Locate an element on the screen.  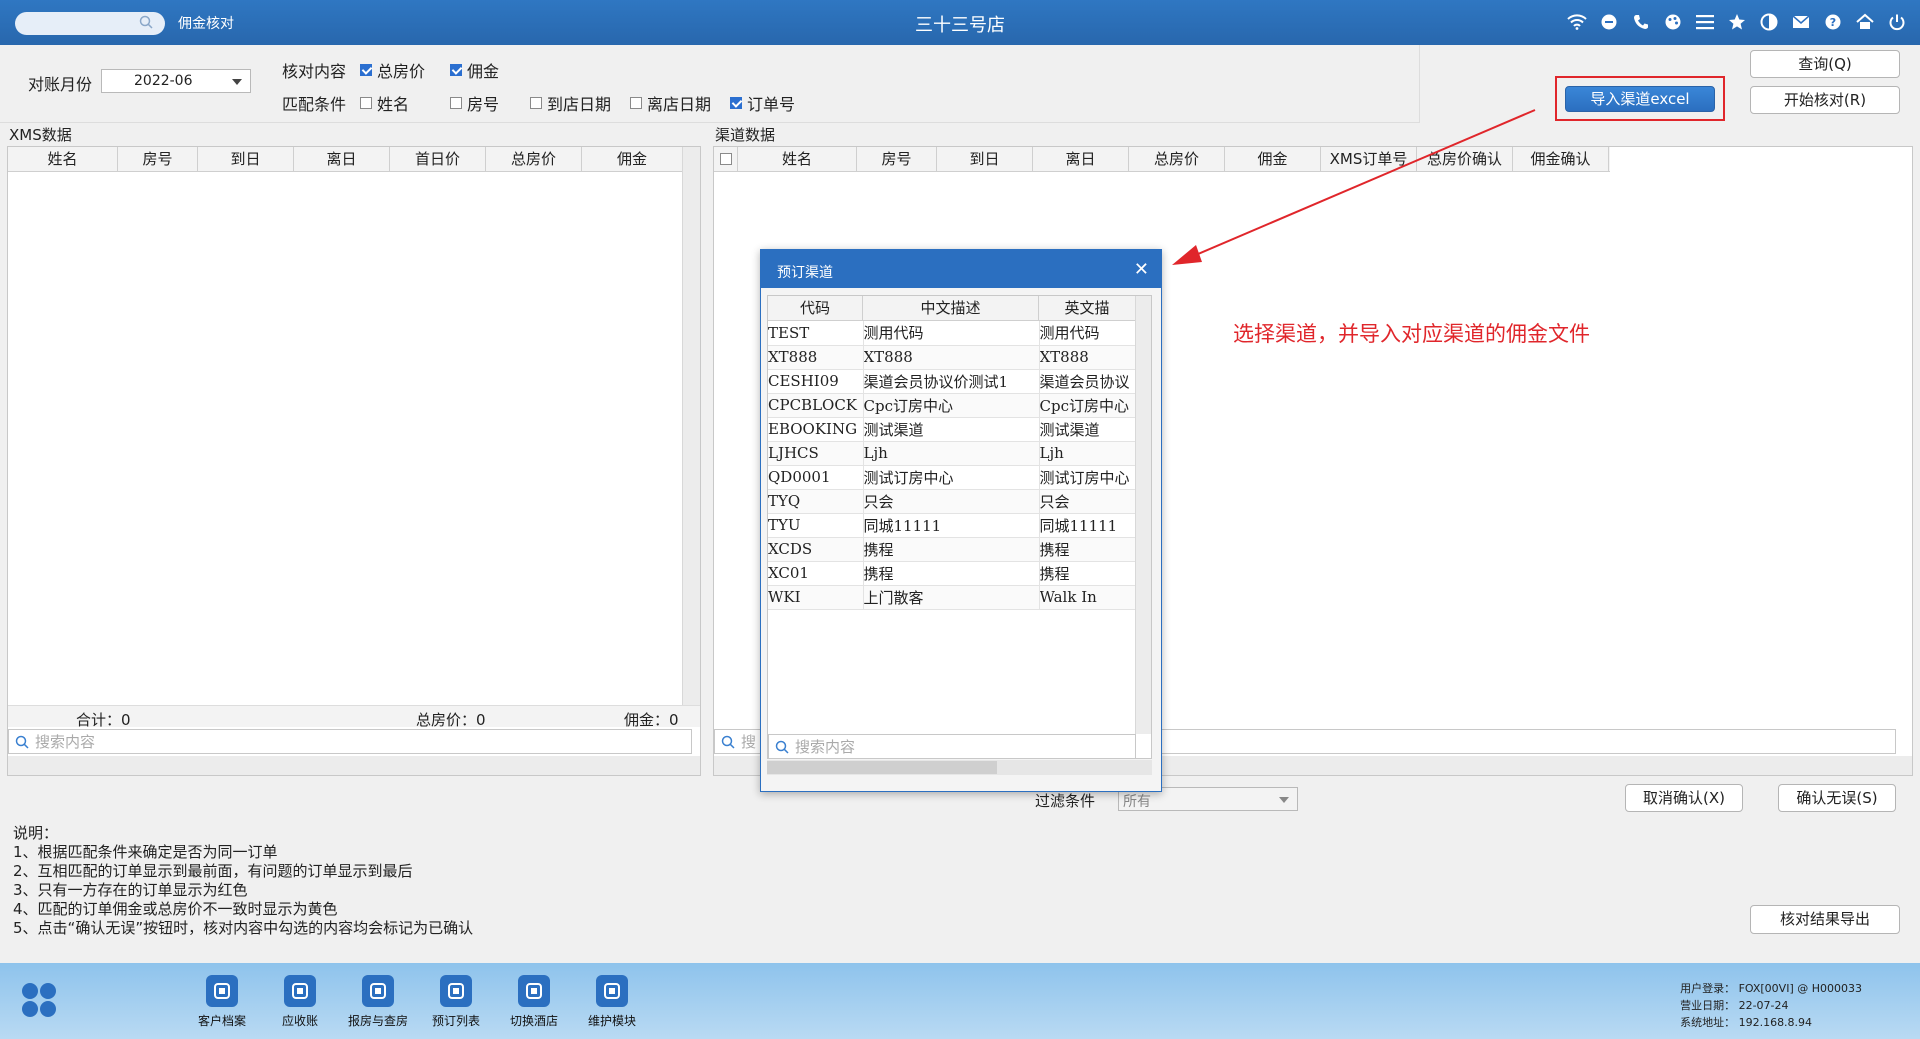
taskbar-item: 客户档案 is located at coordinates (222, 1002).